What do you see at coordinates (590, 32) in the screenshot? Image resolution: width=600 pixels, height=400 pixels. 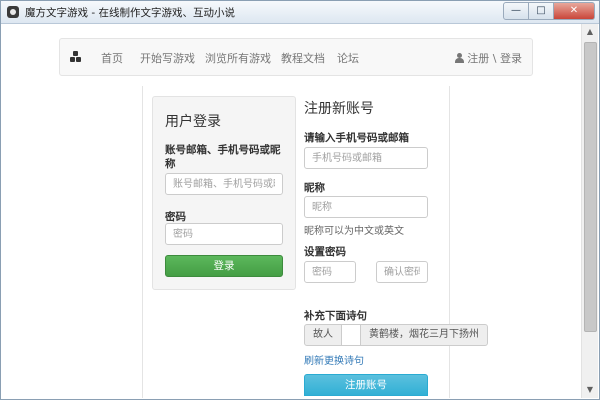 I see `scroll-up-icon: ▲` at bounding box center [590, 32].